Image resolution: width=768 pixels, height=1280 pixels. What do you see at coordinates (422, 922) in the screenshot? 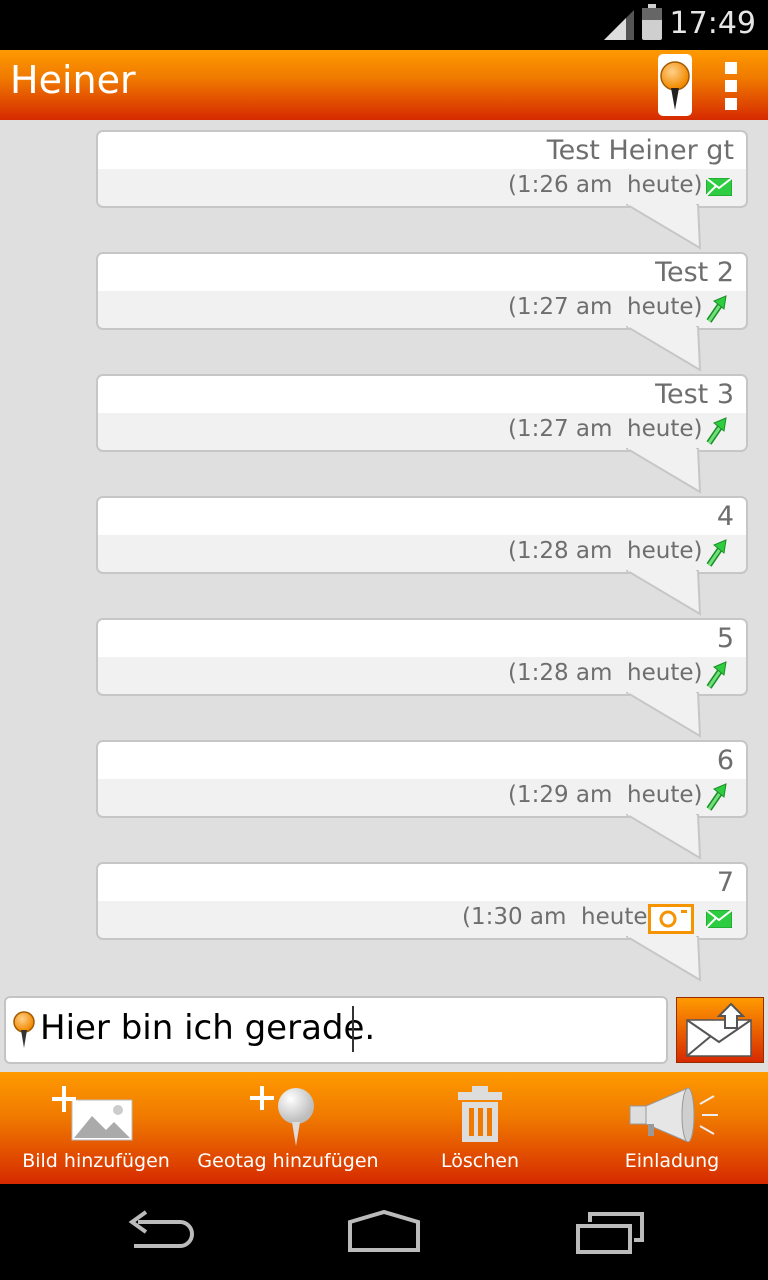
I see `list-item: 7 (1:30 am heute)` at bounding box center [422, 922].